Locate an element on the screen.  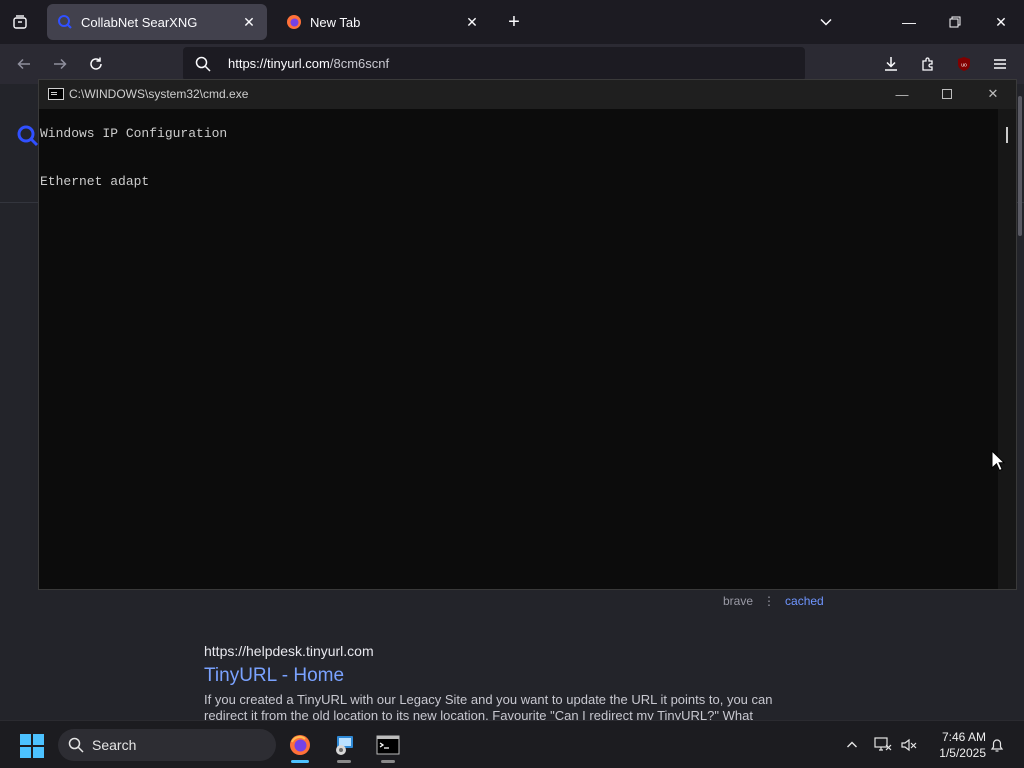
extensions-puzzle-icon is located at coordinates (928, 64).